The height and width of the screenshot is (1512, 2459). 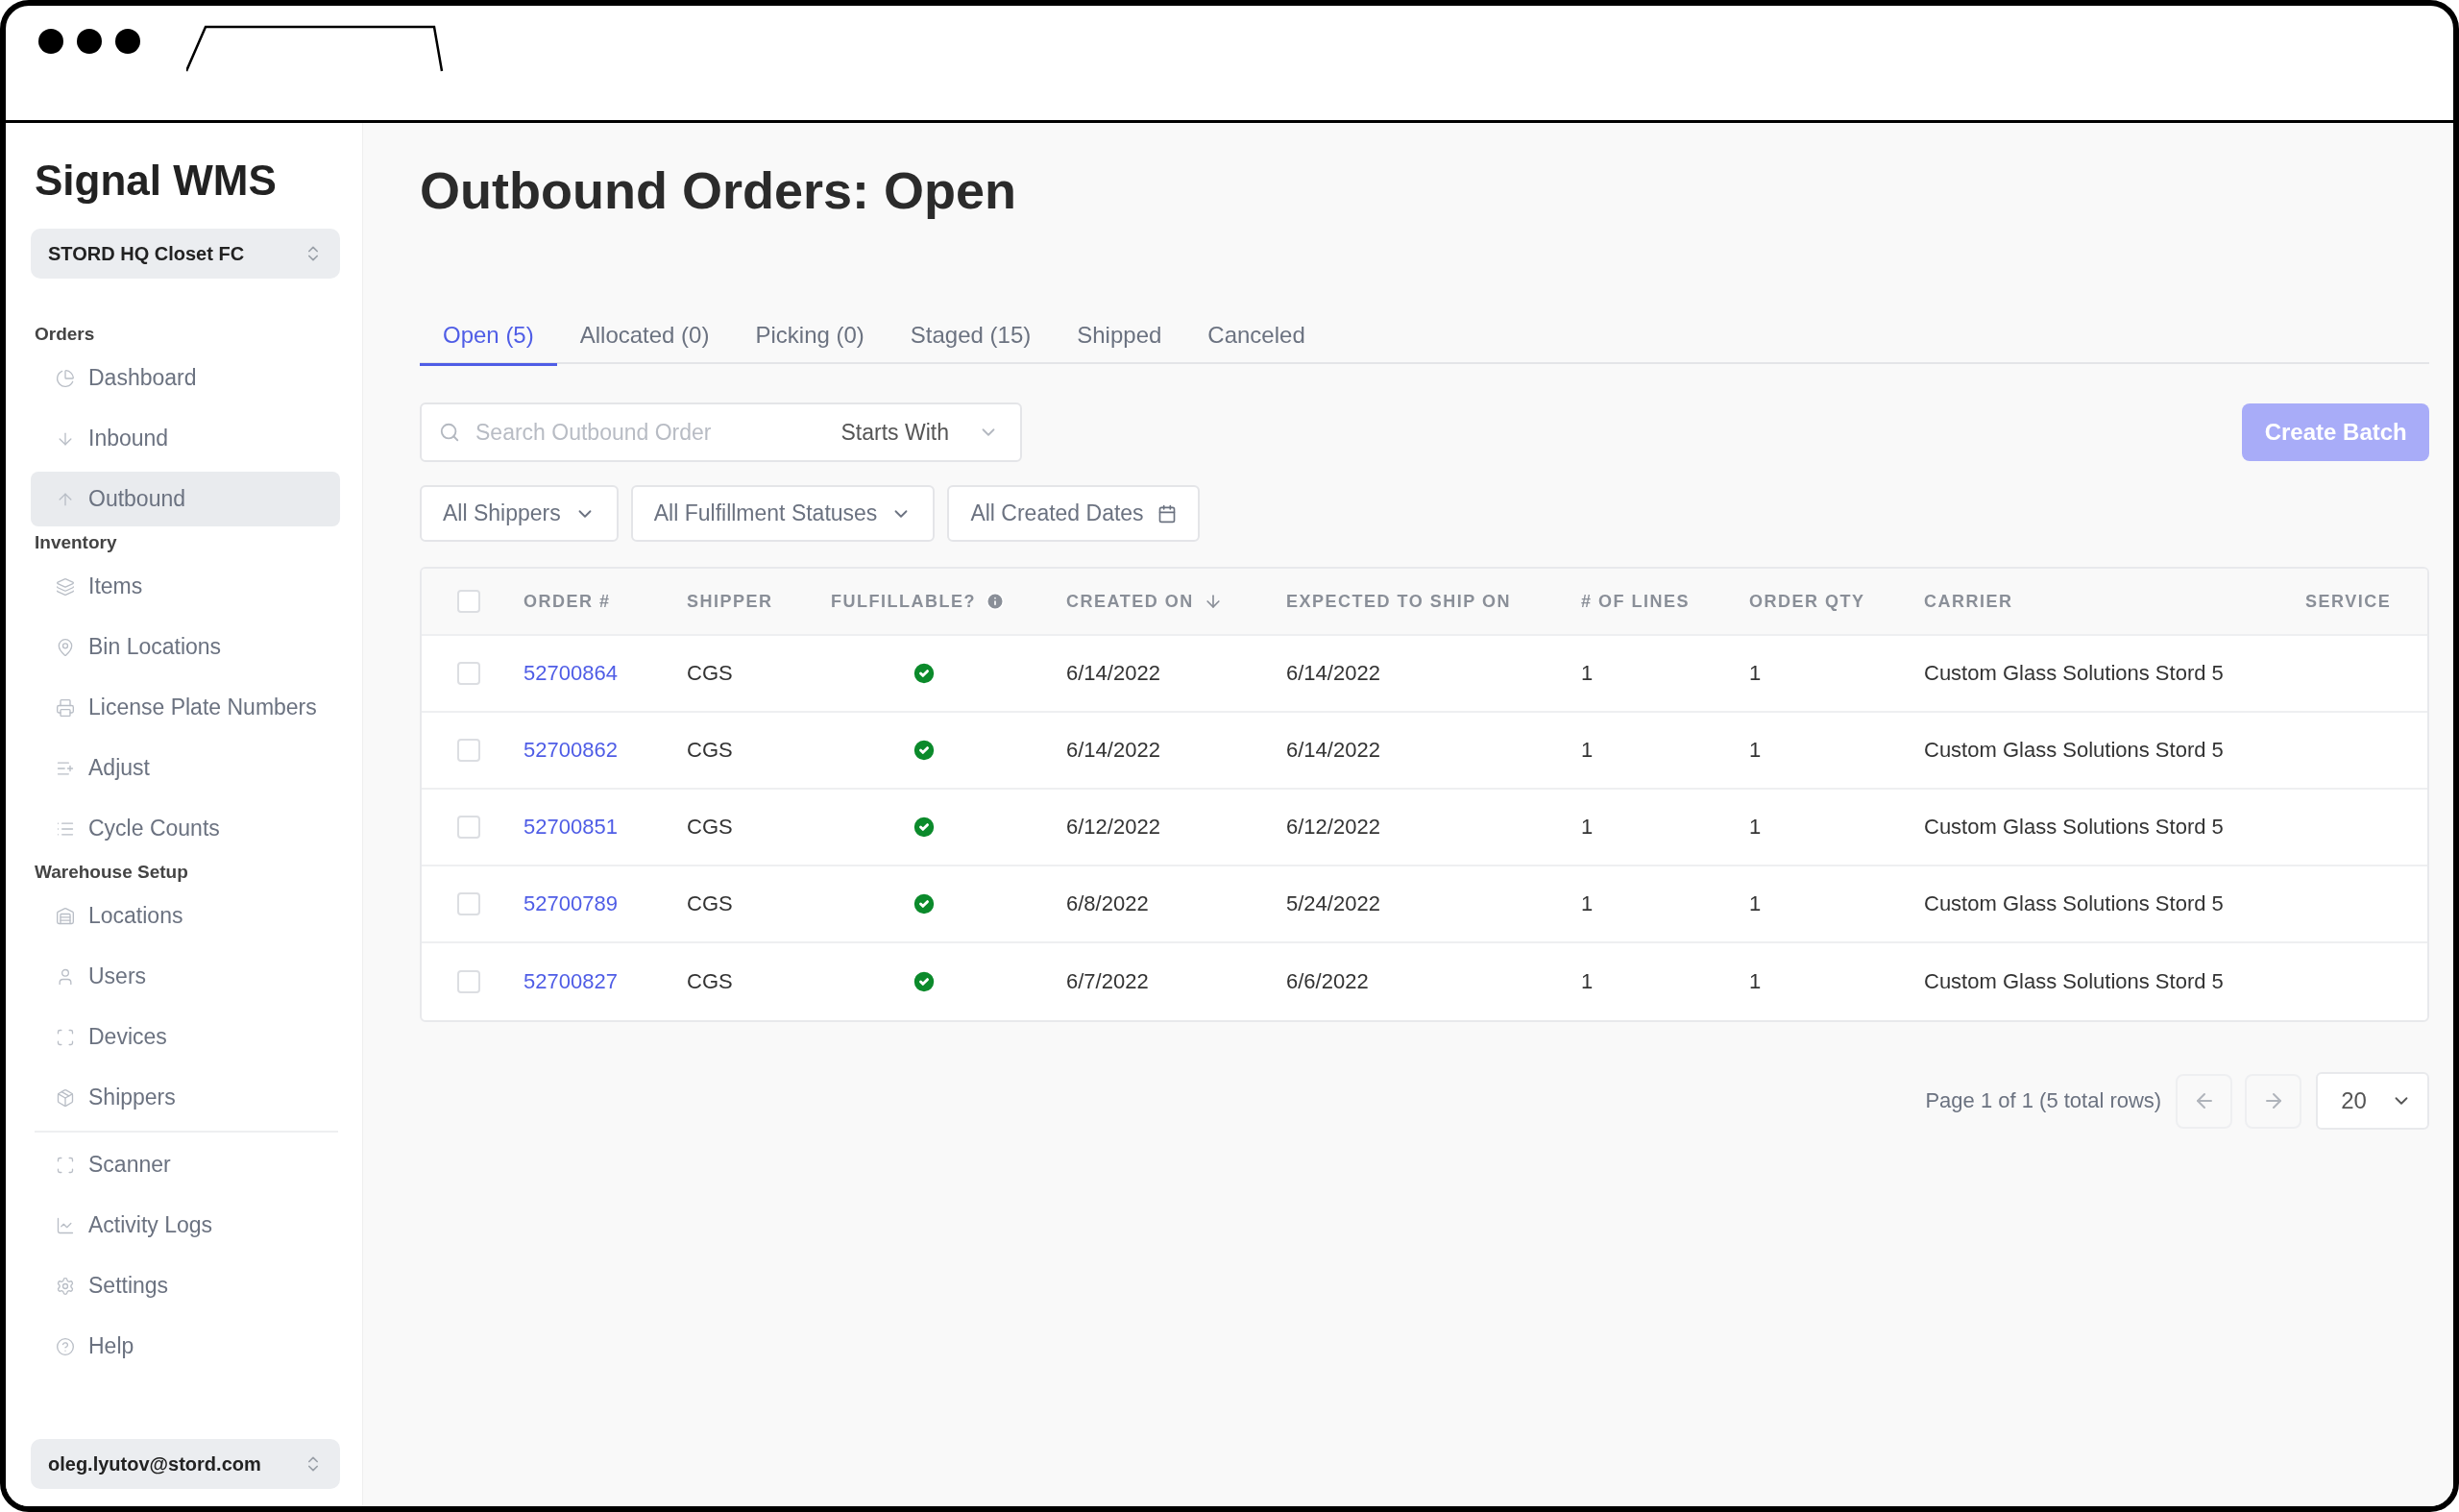 I want to click on filter-dropdown: All Created Dates, so click(x=1073, y=513).